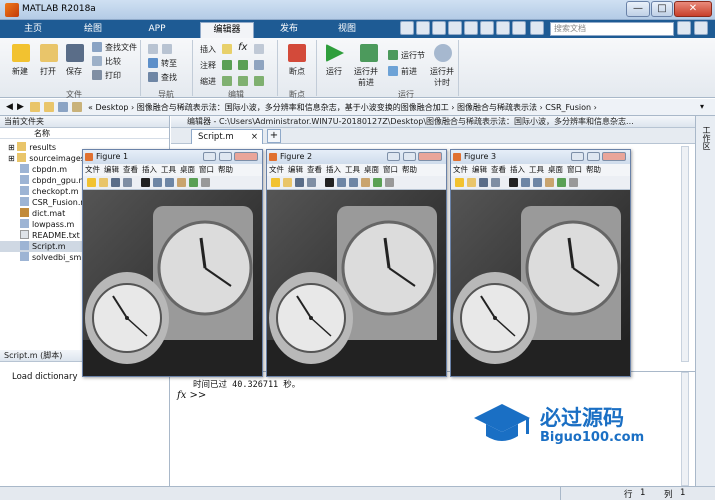 This screenshot has width=715, height=500. What do you see at coordinates (167, 49) in the screenshot?
I see `forward-arrow-icon` at bounding box center [167, 49].